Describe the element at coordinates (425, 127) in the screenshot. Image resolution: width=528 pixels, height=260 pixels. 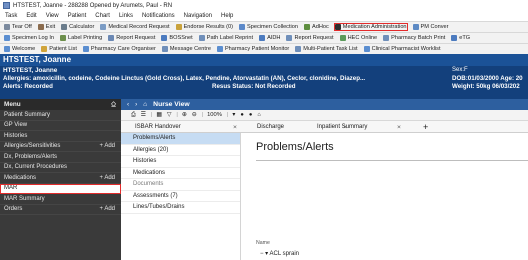
I see `add-tab-icon: +` at that location.